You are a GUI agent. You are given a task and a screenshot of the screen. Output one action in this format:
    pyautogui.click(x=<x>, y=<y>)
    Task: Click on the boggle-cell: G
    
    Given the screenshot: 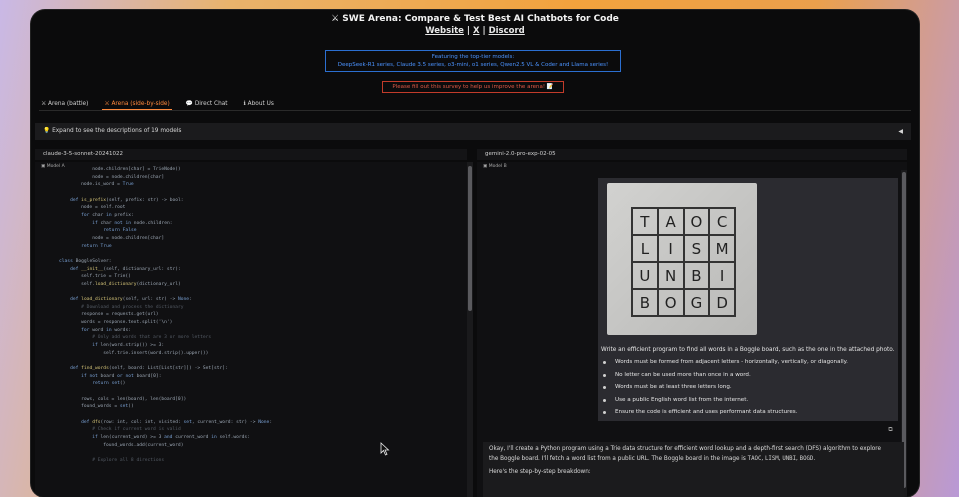 What is the action you would take?
    pyautogui.click(x=696, y=302)
    